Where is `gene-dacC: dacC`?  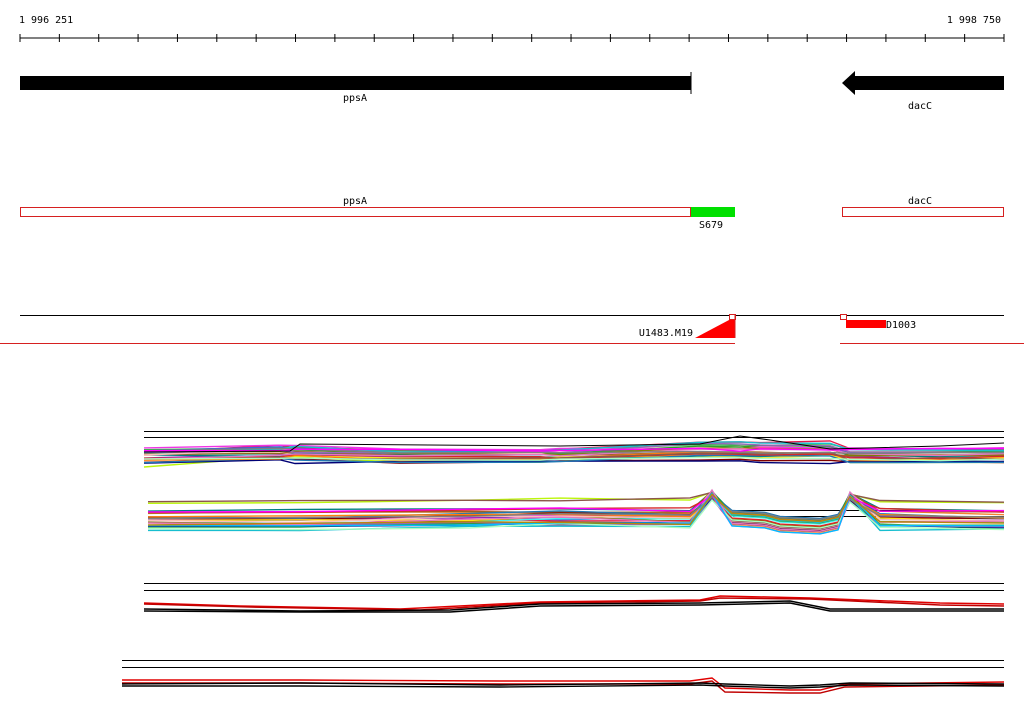
gene-dacC: dacC is located at coordinates (923, 91).